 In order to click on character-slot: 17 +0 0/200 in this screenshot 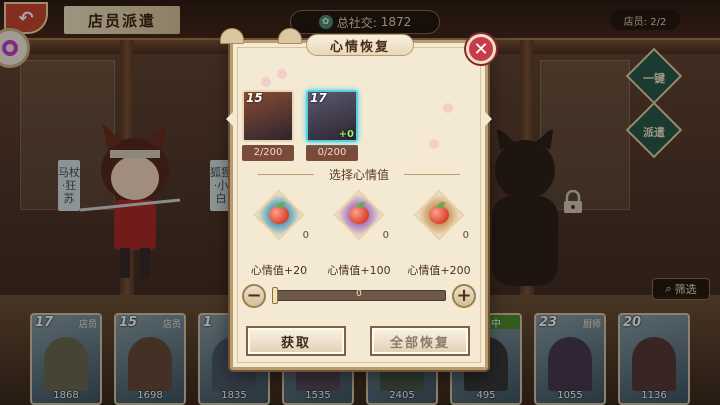, I will do `click(332, 125)`.